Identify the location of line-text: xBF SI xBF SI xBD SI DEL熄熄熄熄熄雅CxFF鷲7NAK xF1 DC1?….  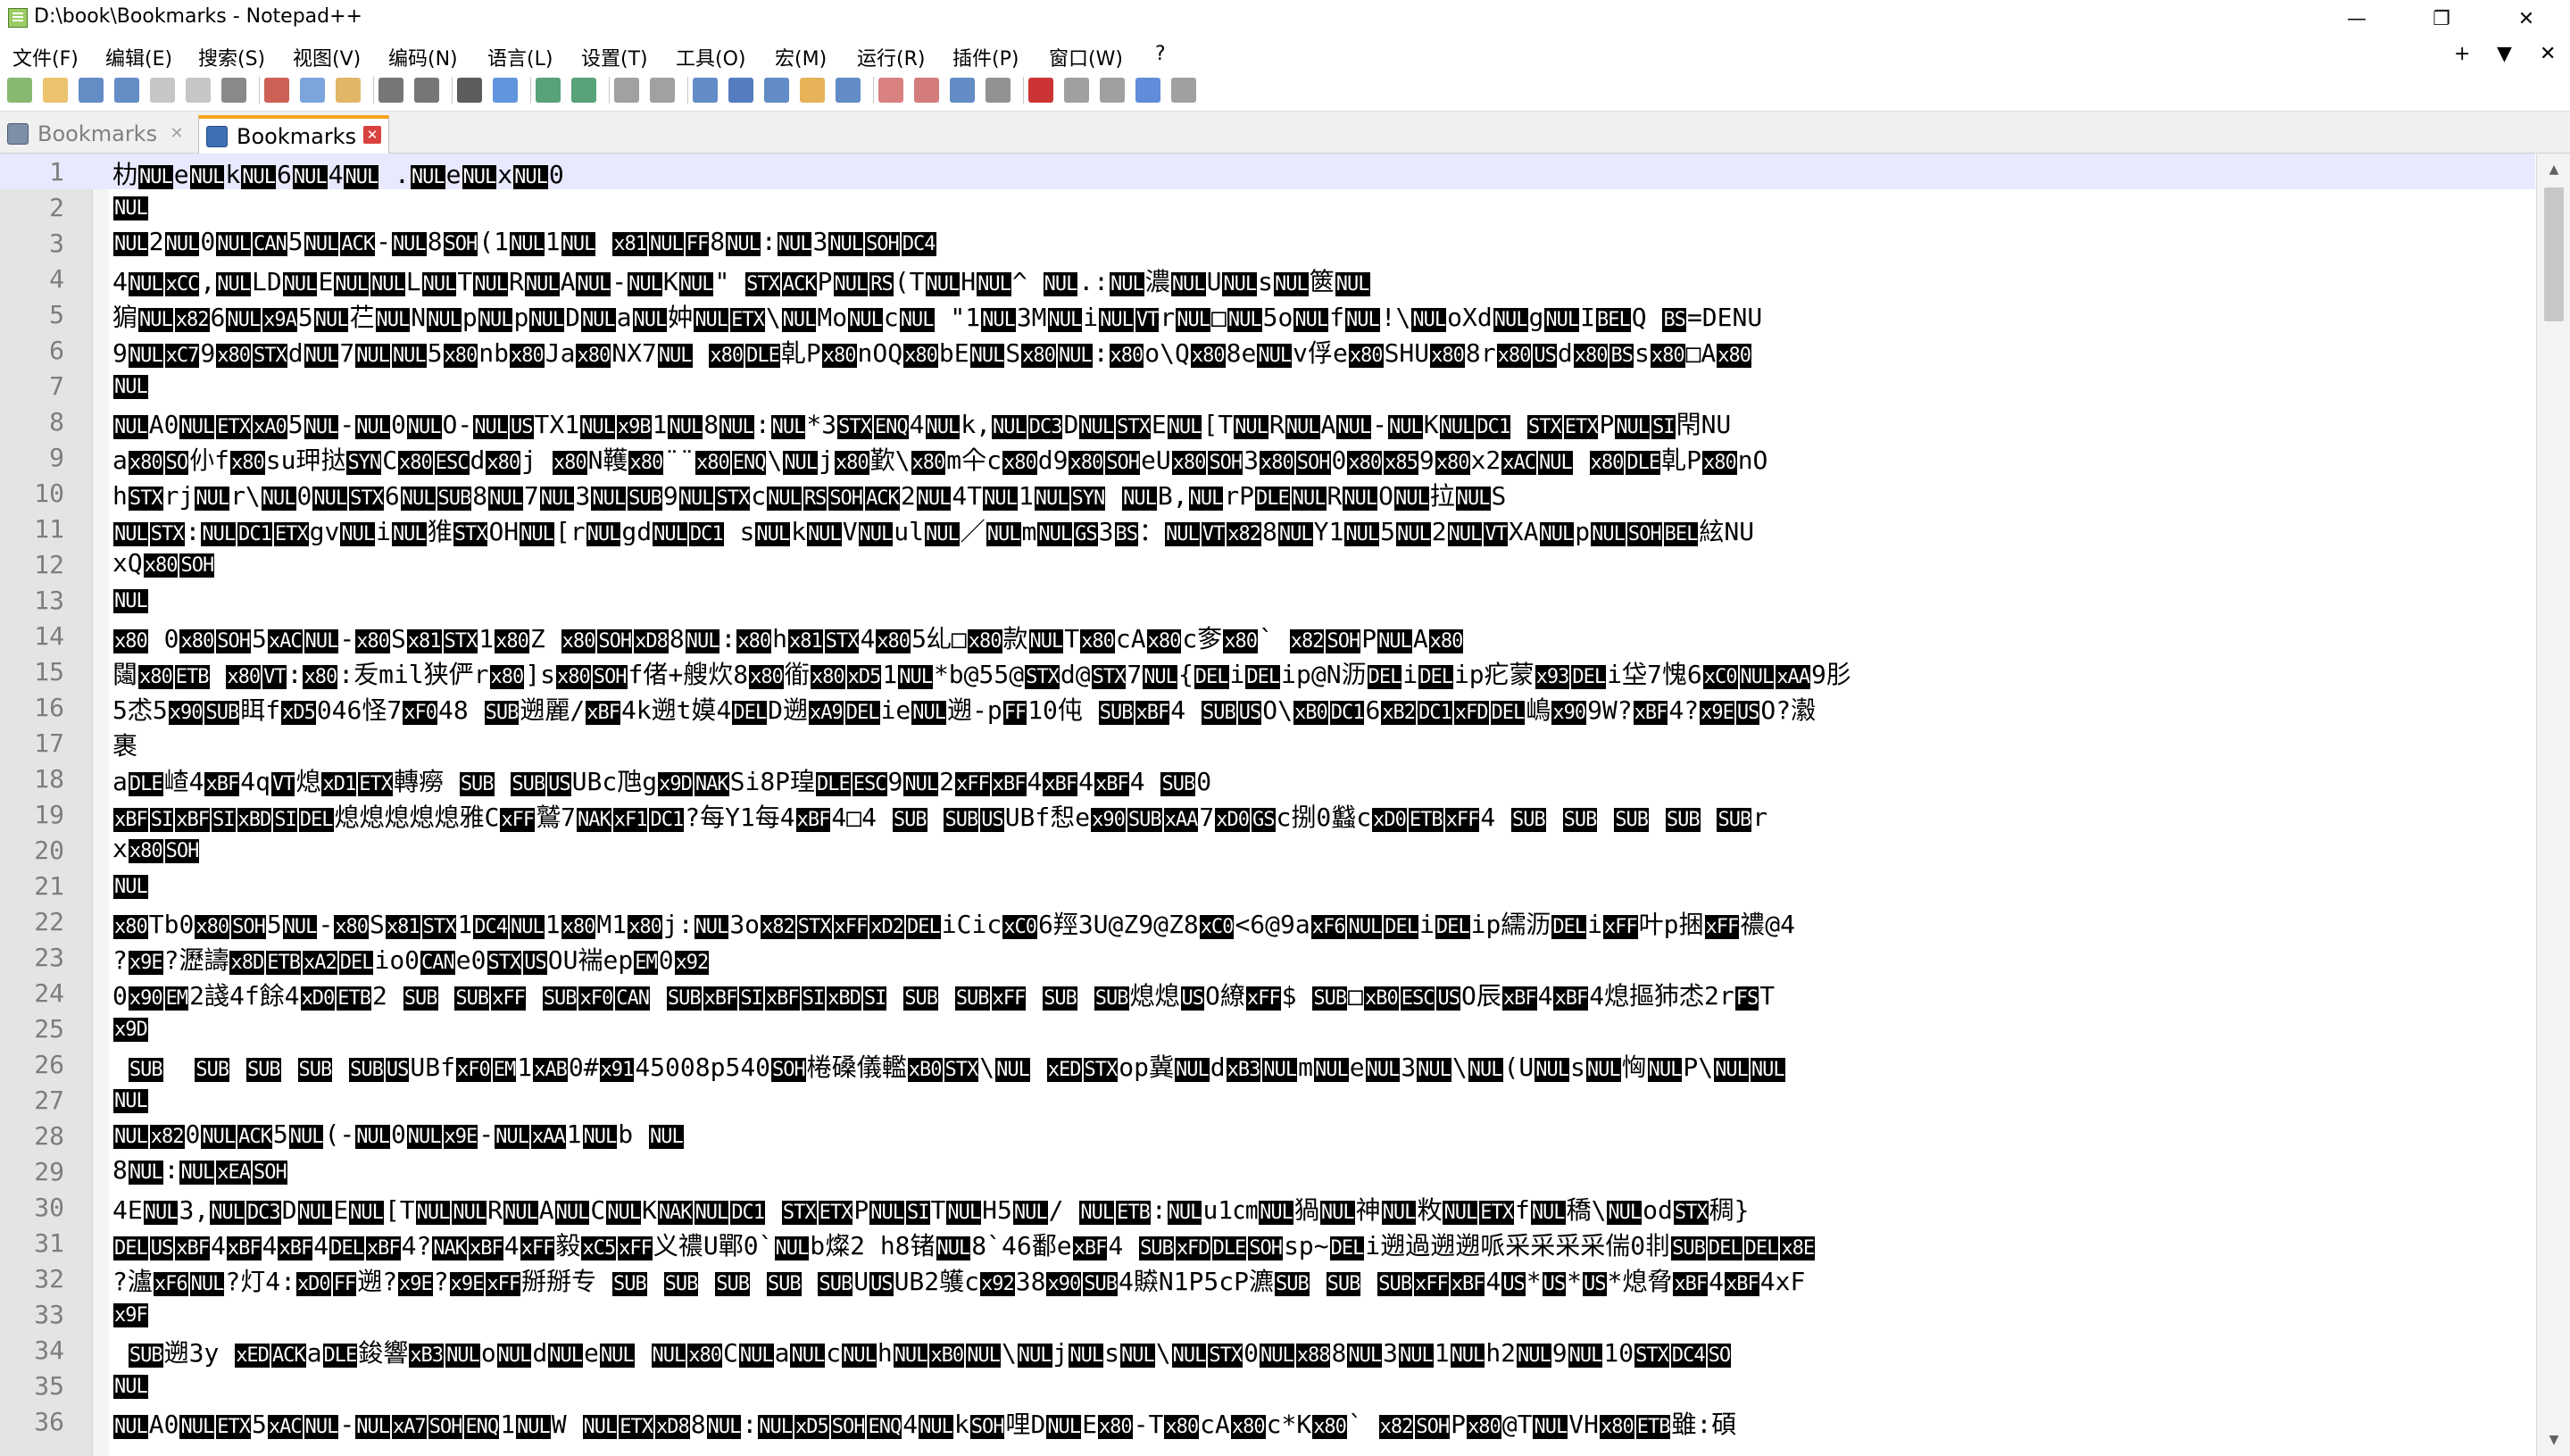
(939, 816).